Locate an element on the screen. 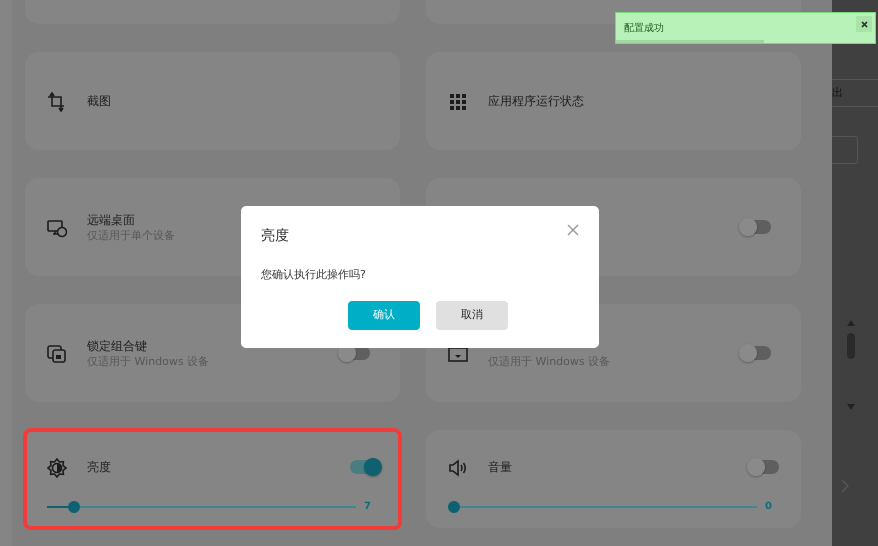 This screenshot has height=546, width=878. slider-value: 0 is located at coordinates (769, 507).